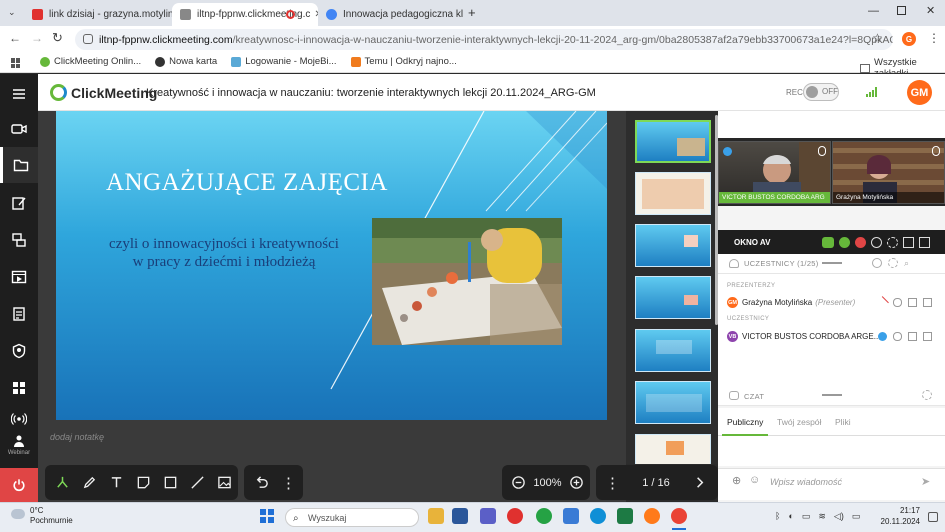 The height and width of the screenshot is (532, 945). What do you see at coordinates (19, 165) in the screenshot?
I see `presentation-folder-icon` at bounding box center [19, 165].